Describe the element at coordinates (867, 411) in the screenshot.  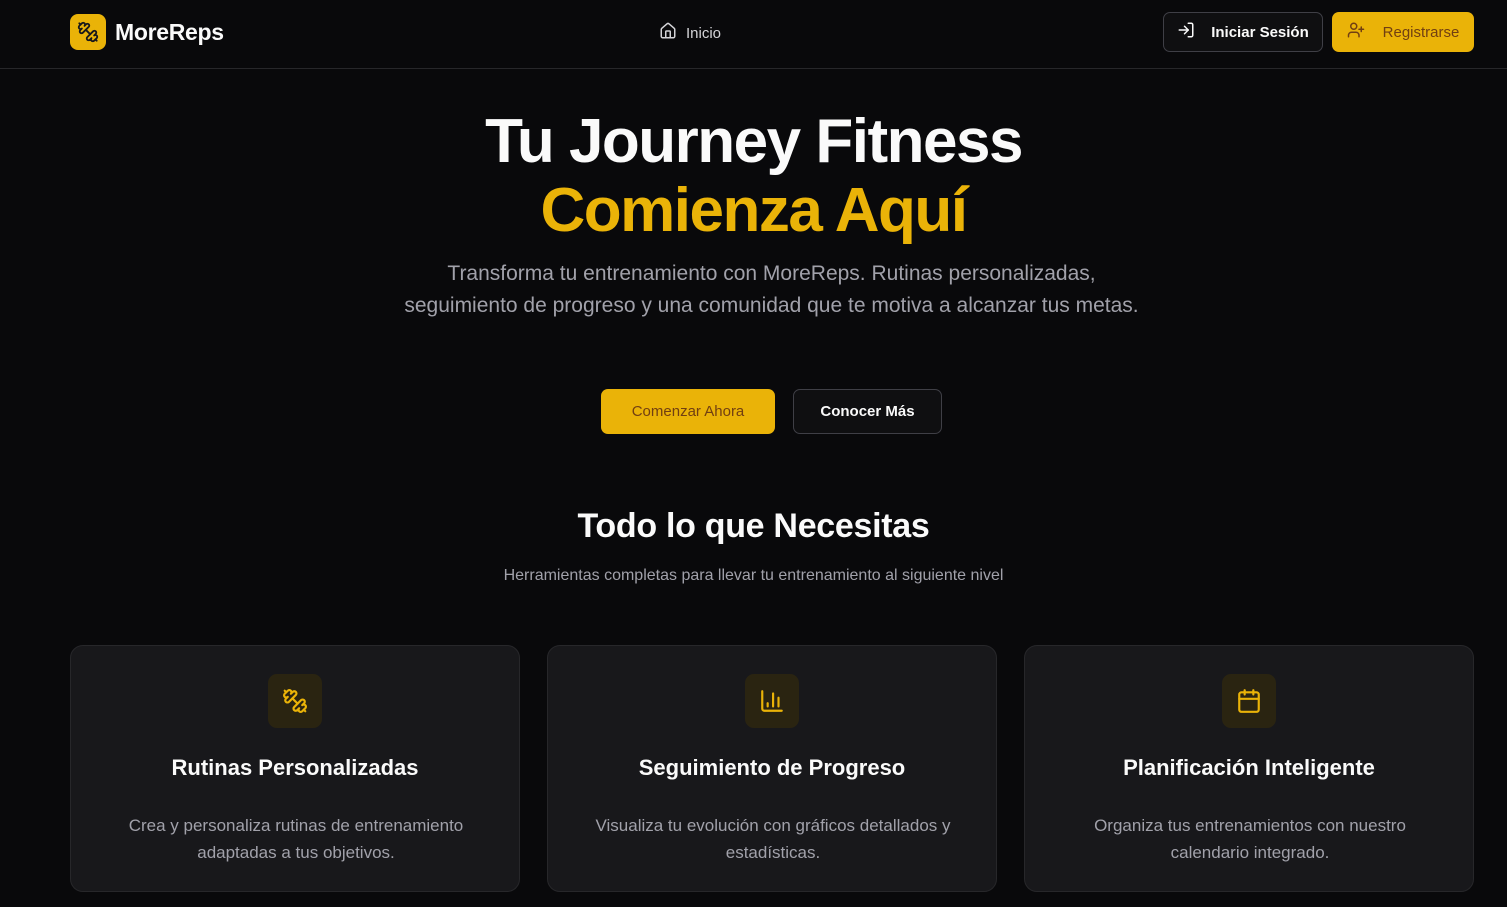
I see `learn-more-button: Conocer Más` at that location.